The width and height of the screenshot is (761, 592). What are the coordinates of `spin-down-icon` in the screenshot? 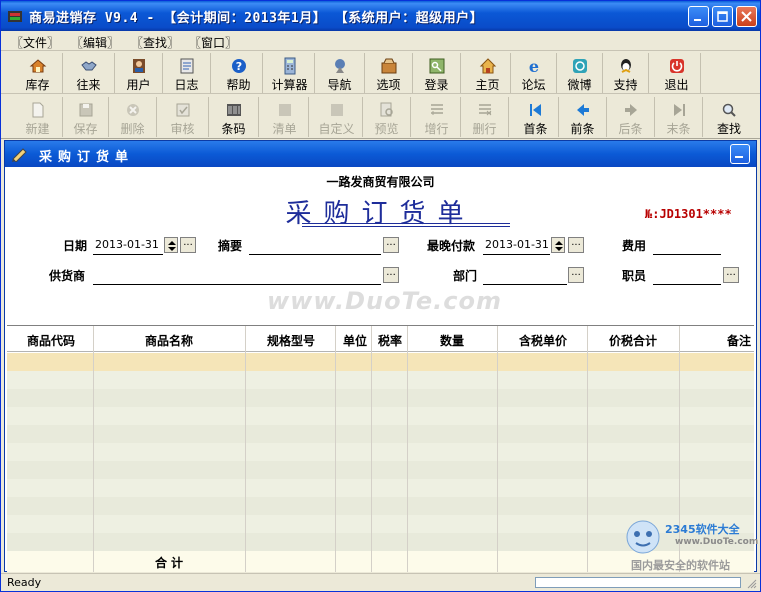 It's located at (559, 249).